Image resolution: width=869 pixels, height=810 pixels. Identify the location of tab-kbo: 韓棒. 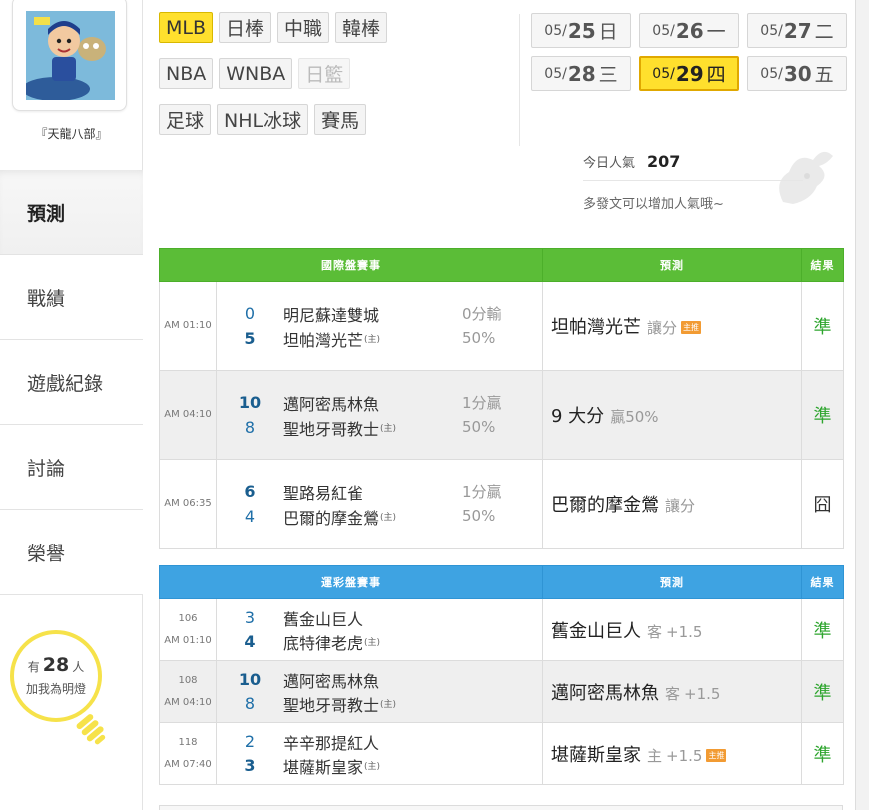
(361, 27).